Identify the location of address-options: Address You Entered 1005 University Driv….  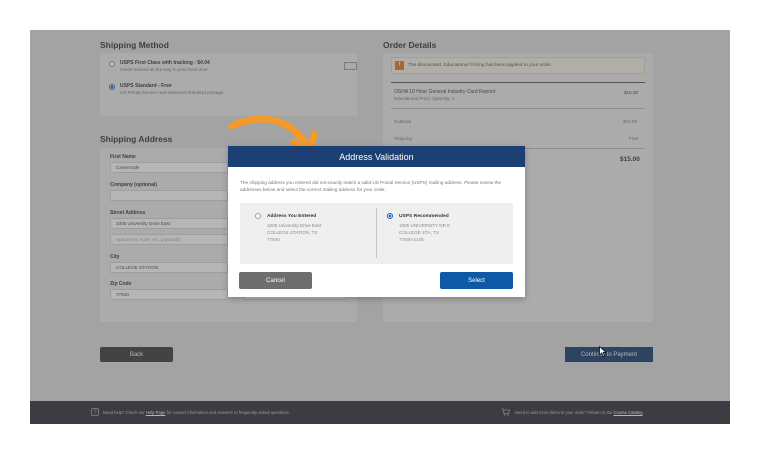
(376, 233).